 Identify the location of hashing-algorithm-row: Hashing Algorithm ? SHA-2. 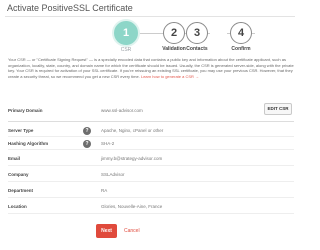
(151, 143).